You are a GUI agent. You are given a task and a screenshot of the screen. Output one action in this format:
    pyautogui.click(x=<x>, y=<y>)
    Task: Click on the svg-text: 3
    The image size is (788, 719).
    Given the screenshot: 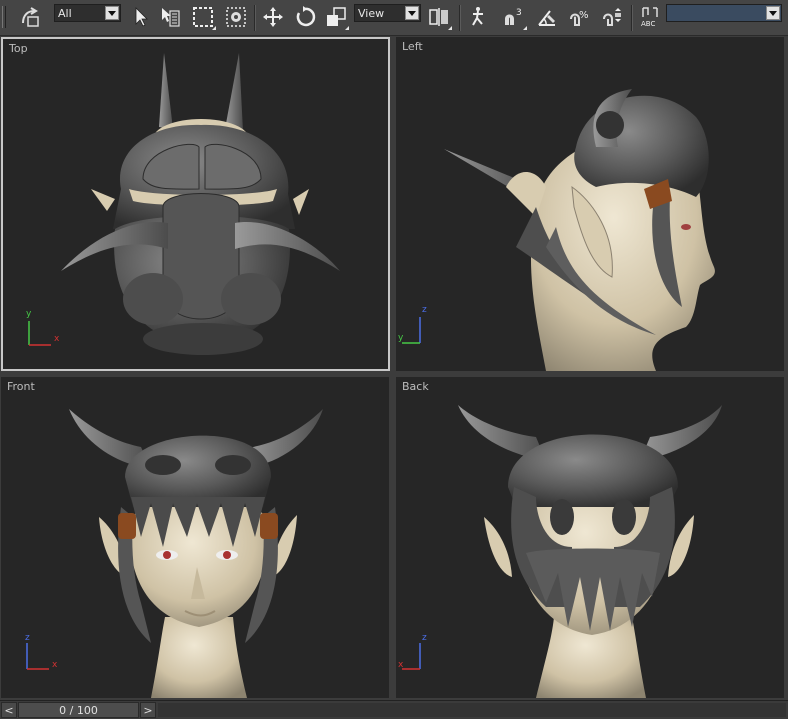 What is the action you would take?
    pyautogui.click(x=519, y=13)
    